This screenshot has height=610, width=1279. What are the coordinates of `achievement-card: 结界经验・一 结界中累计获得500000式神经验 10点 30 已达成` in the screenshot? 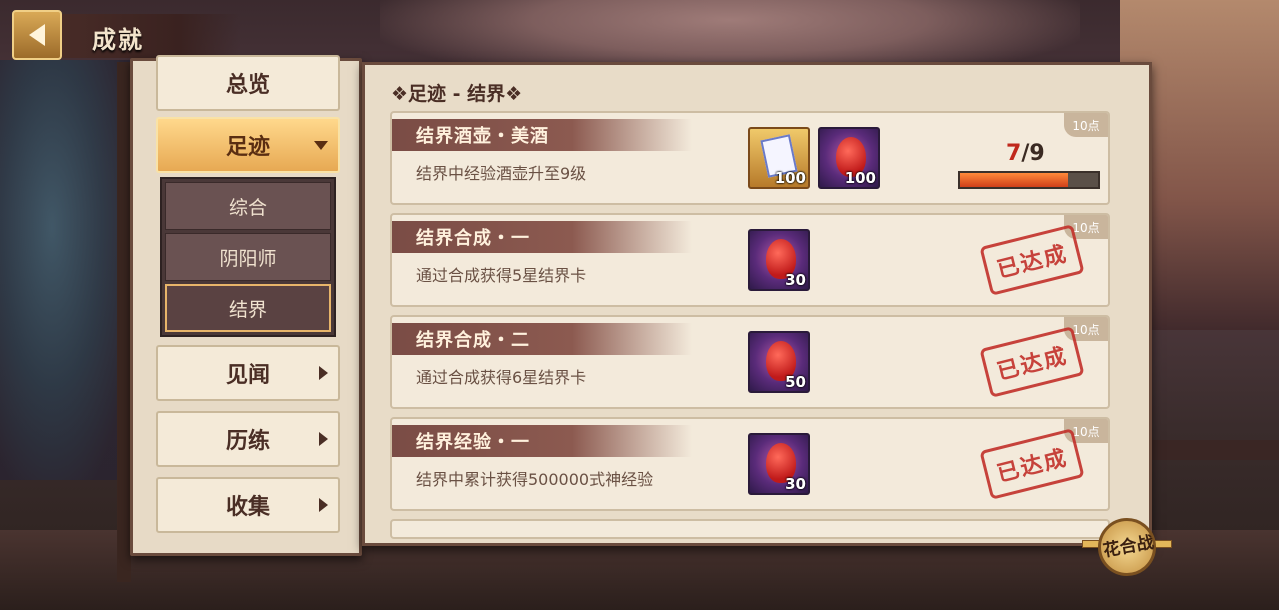 It's located at (750, 464).